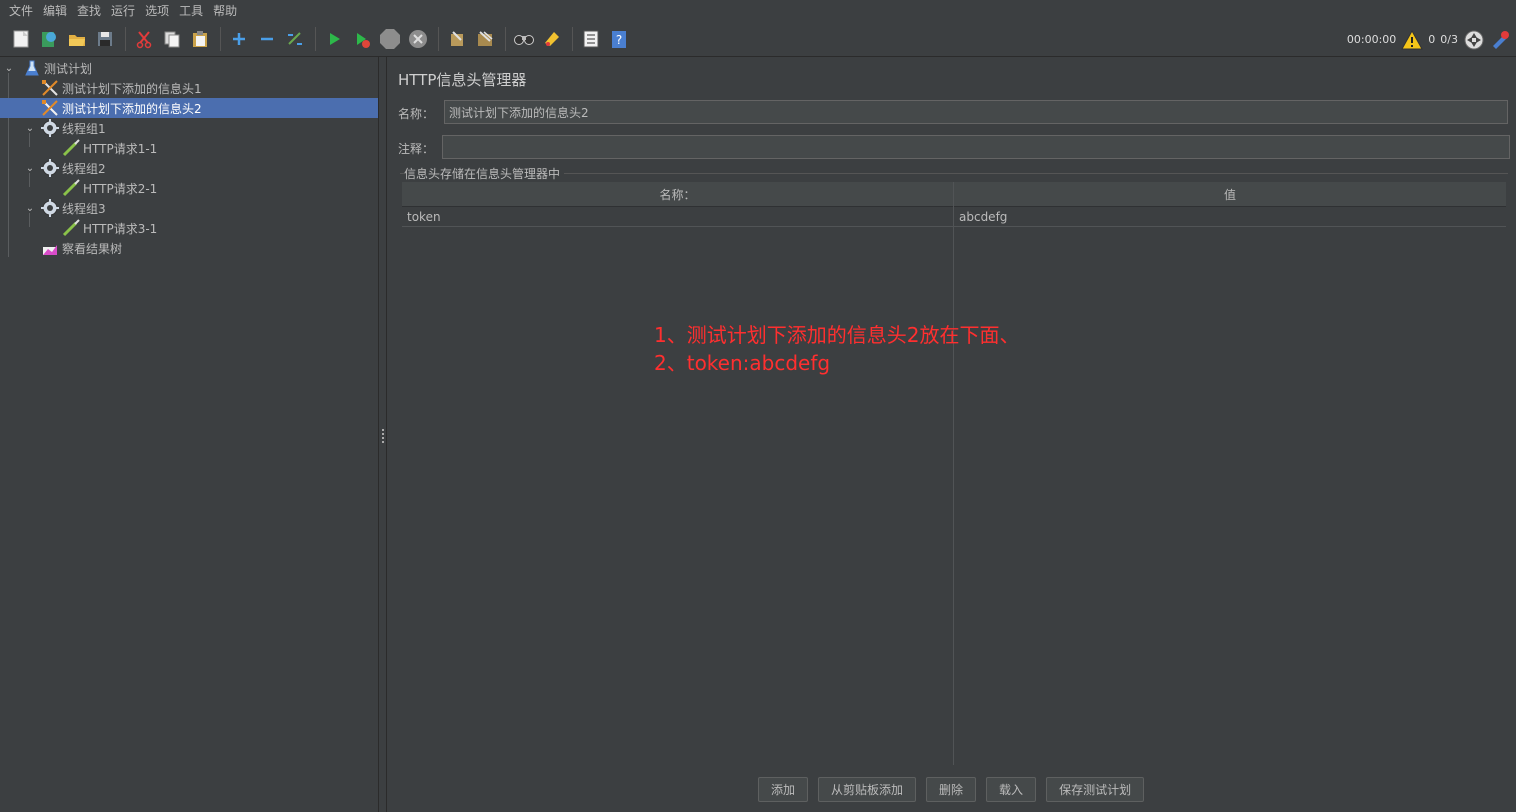  Describe the element at coordinates (132, 108) in the screenshot. I see `tree-item-label: 测试计划下添加的信息头2` at that location.